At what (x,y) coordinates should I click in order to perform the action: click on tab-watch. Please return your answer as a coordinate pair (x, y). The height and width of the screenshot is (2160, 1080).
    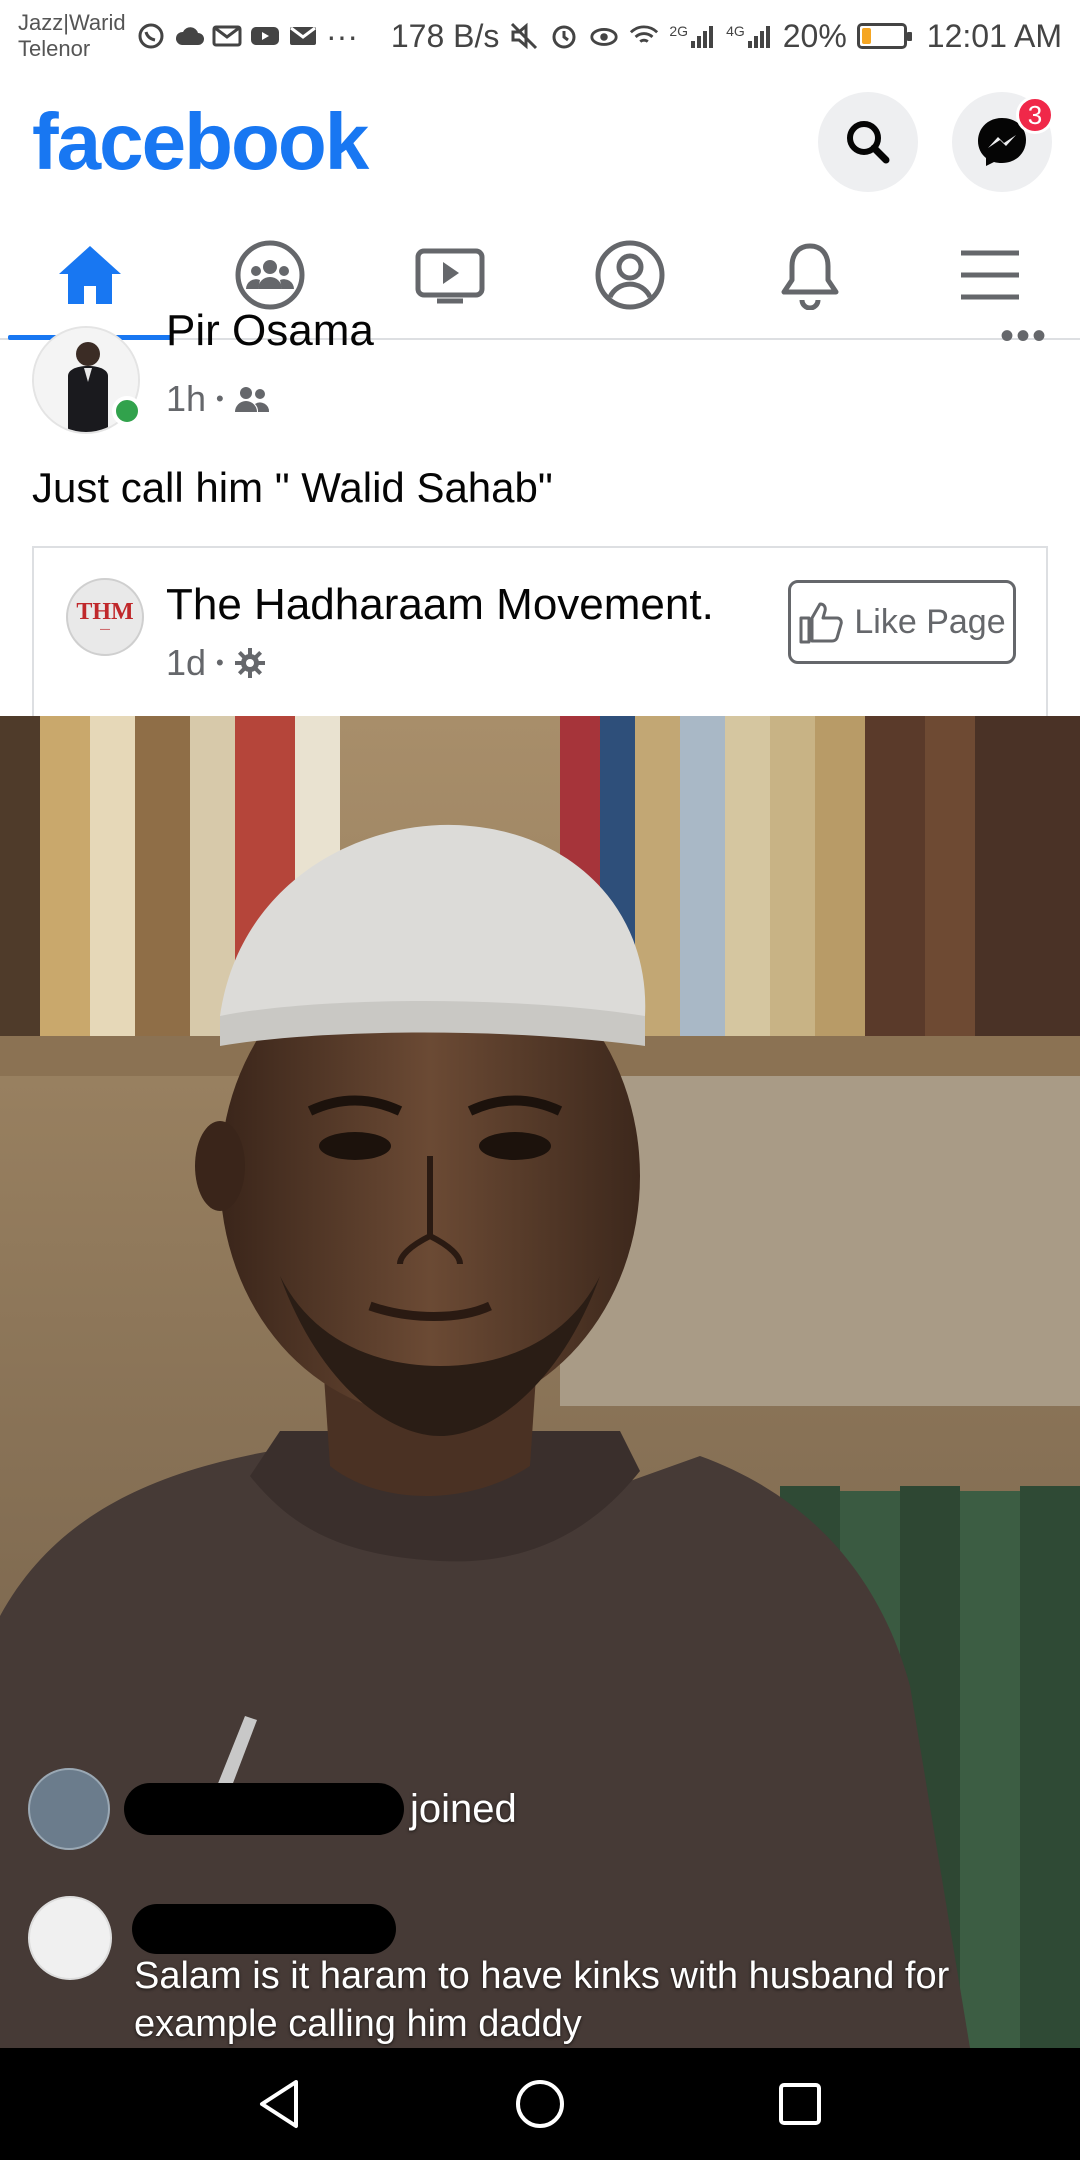
    Looking at the image, I should click on (450, 275).